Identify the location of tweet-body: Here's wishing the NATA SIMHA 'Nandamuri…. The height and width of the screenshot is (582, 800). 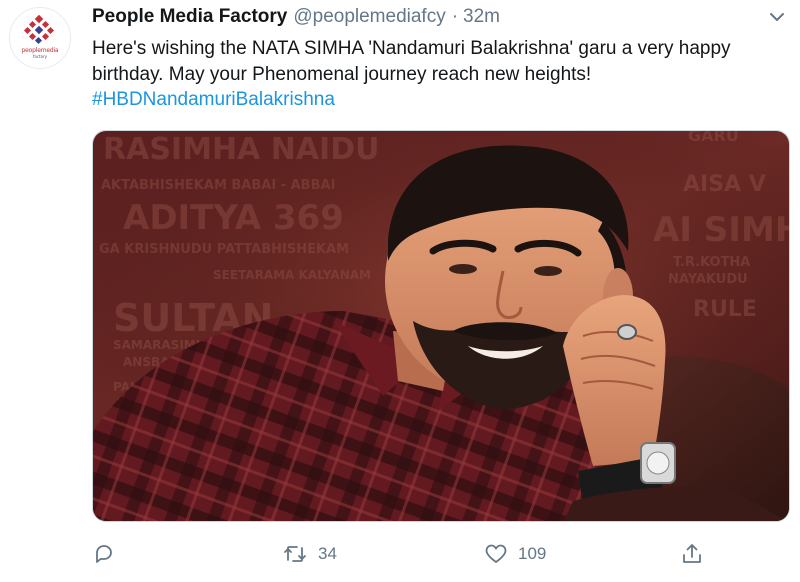
(411, 61).